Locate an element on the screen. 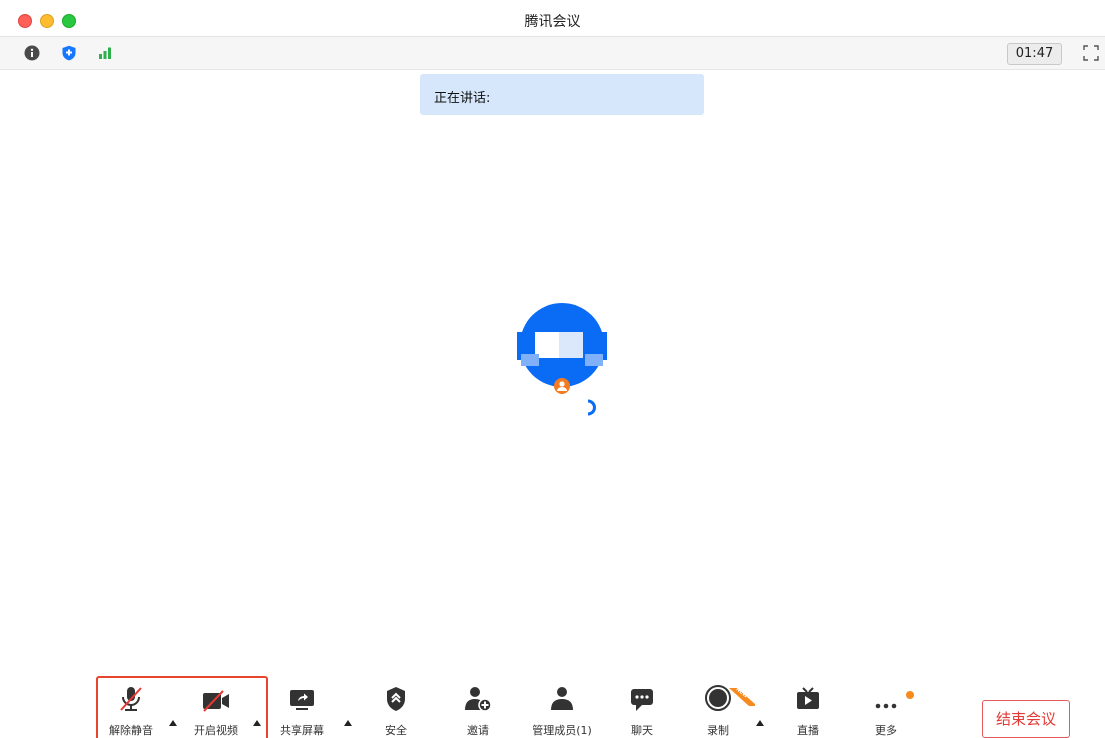 The image size is (1105, 738). meeting-info-bar: 01:47 is located at coordinates (552, 53).